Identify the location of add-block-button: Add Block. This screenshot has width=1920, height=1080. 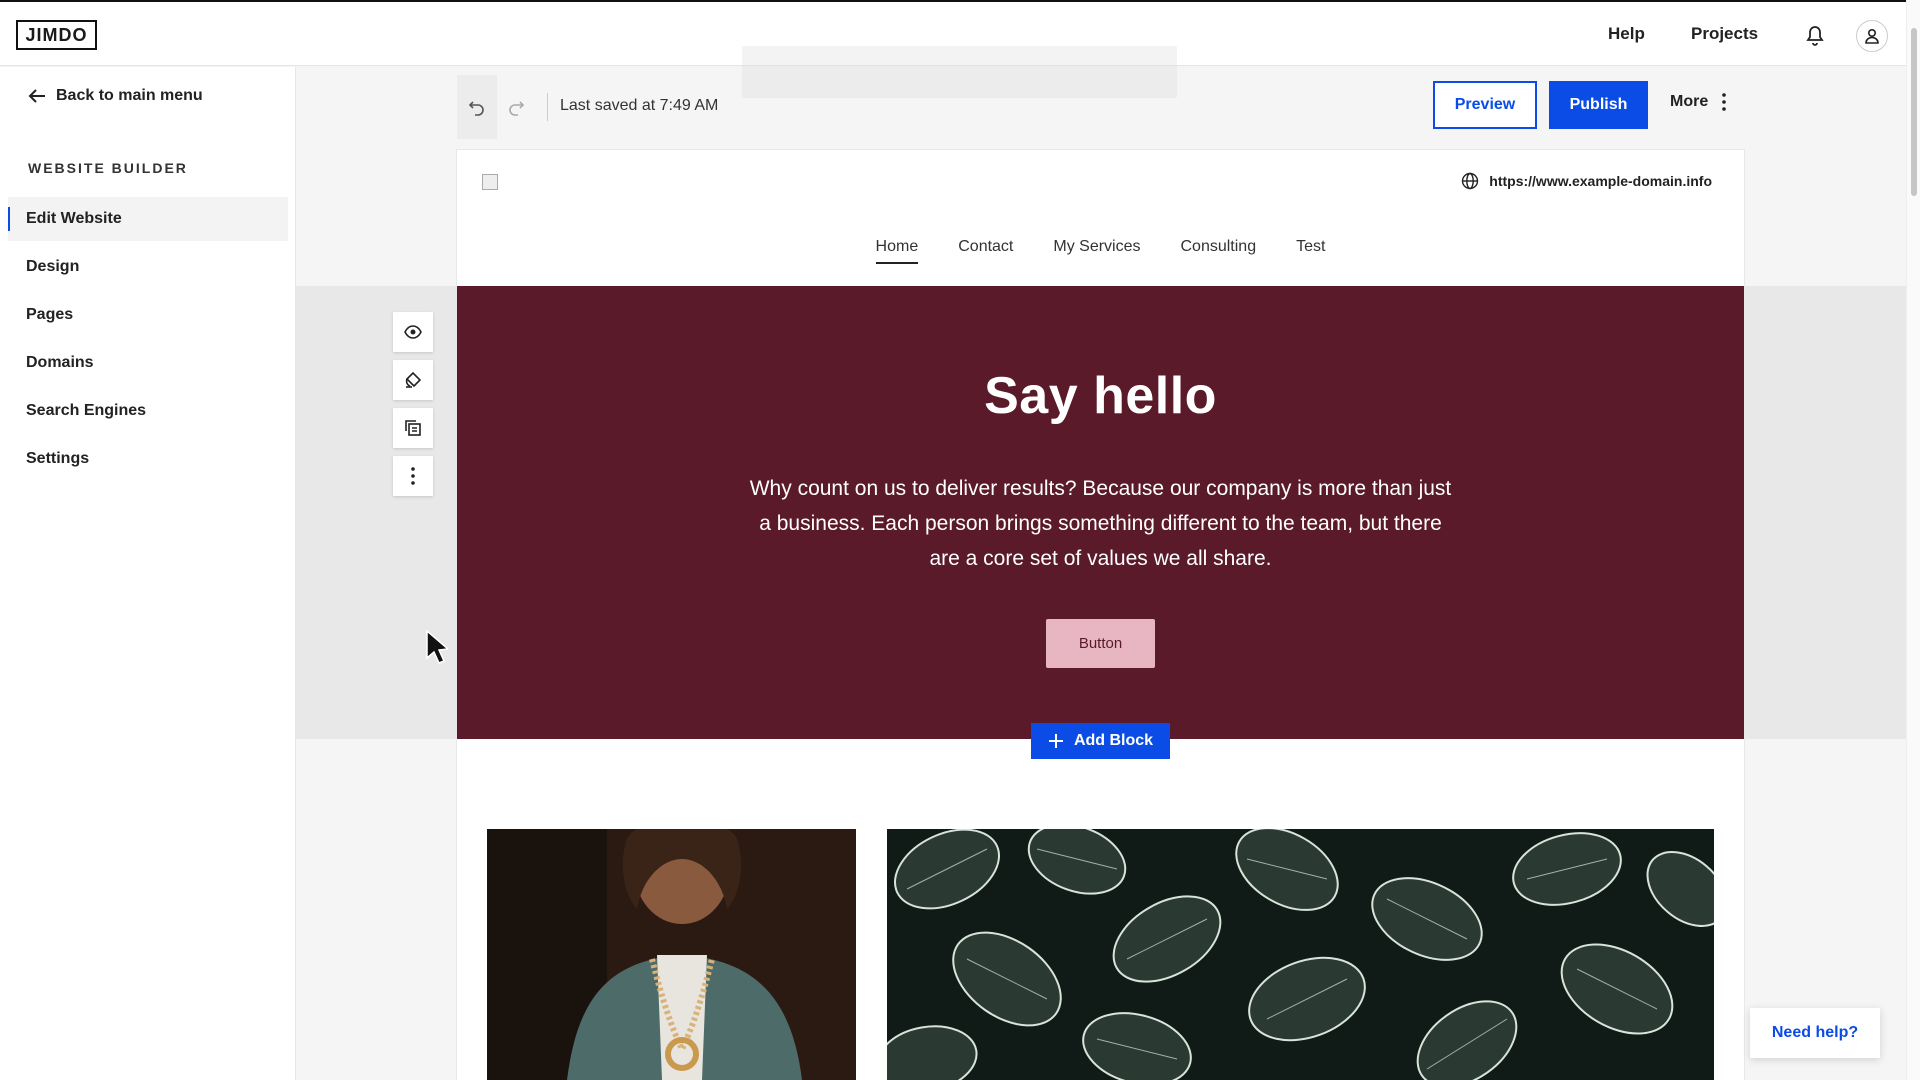
(1100, 741).